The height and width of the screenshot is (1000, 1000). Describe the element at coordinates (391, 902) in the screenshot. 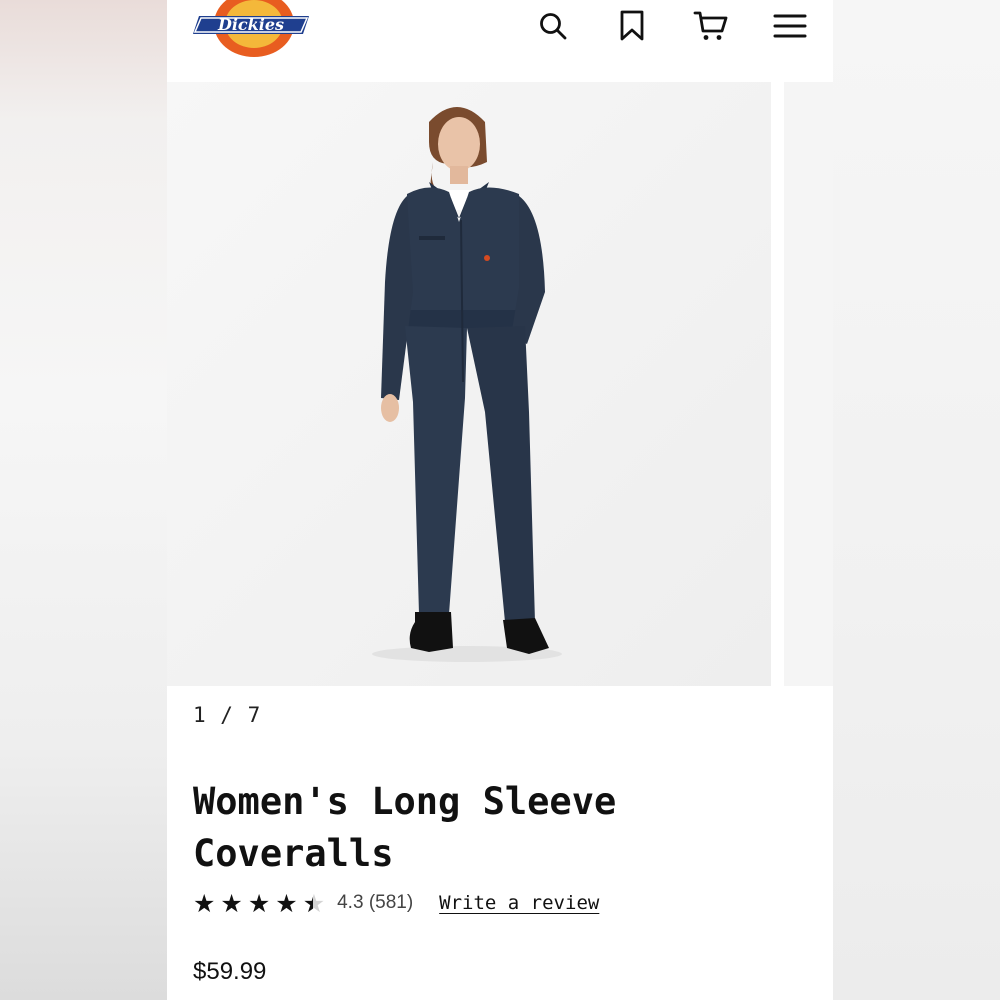

I see `review-count: (581)` at that location.